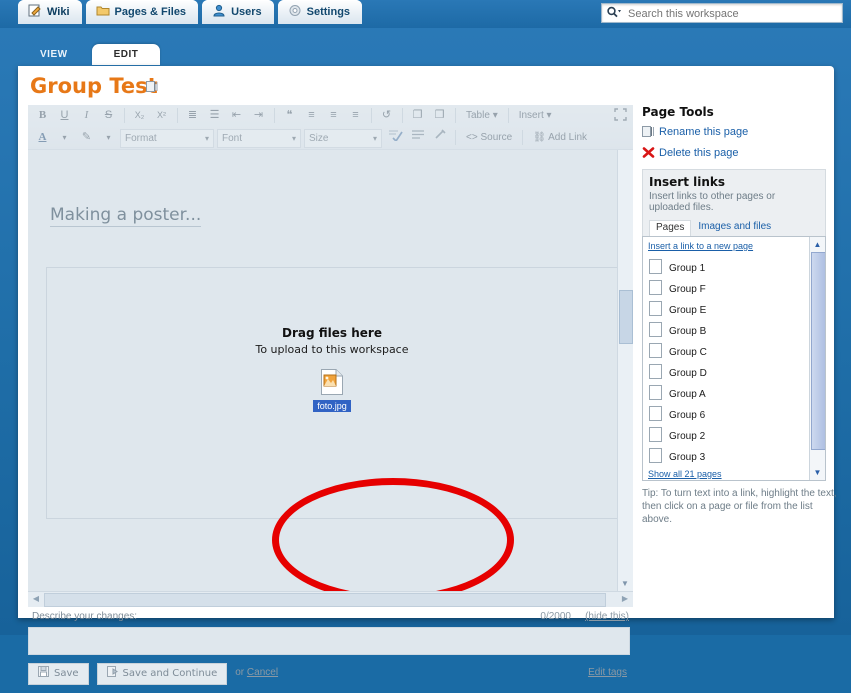 This screenshot has width=851, height=693. I want to click on dropped-file-name: foto.jpg, so click(332, 406).